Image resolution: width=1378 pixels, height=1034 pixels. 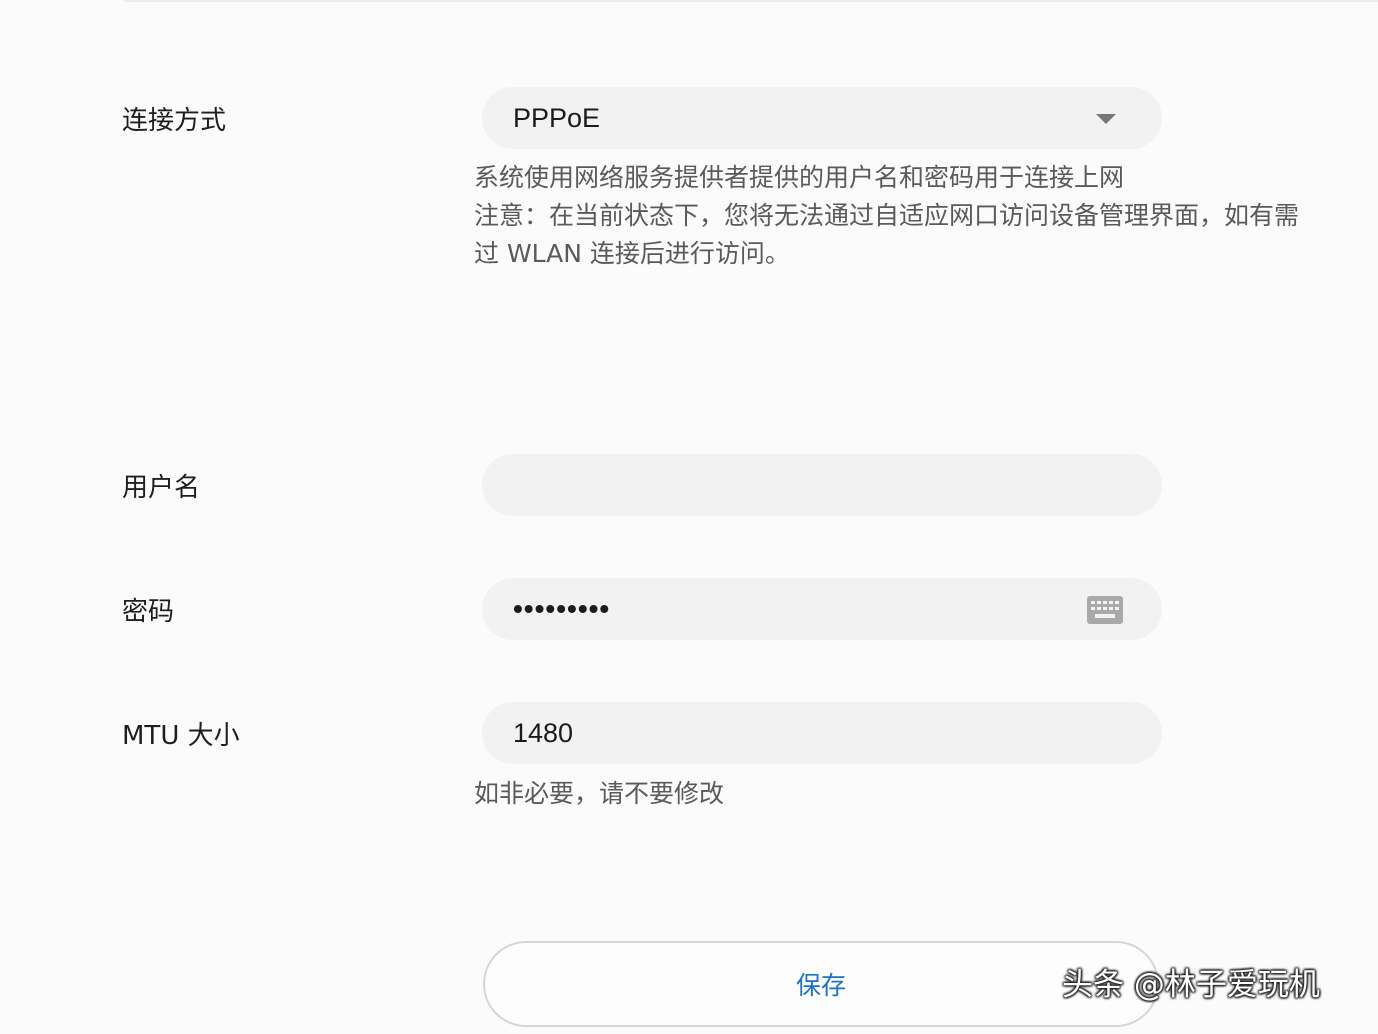 What do you see at coordinates (822, 609) in the screenshot?
I see `password-input: •••••••••` at bounding box center [822, 609].